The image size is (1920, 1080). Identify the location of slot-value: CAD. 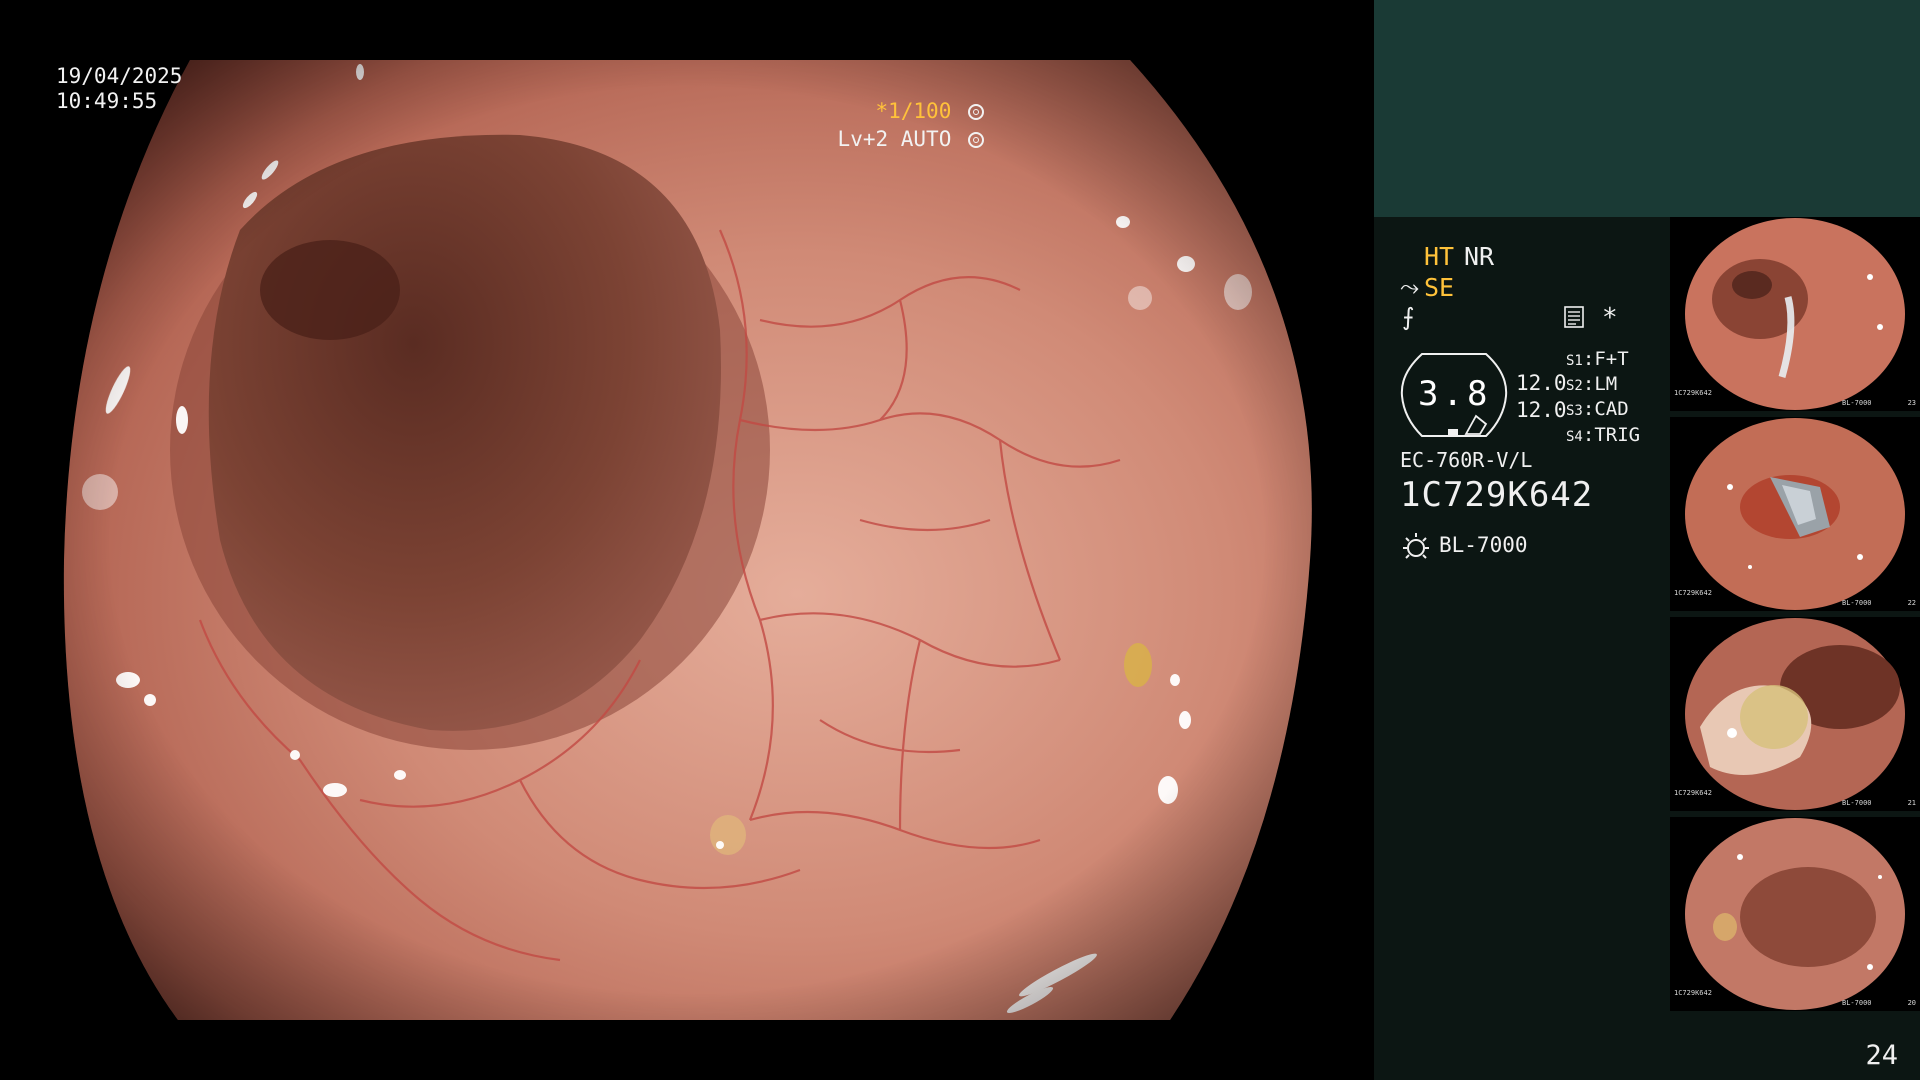
(1611, 409).